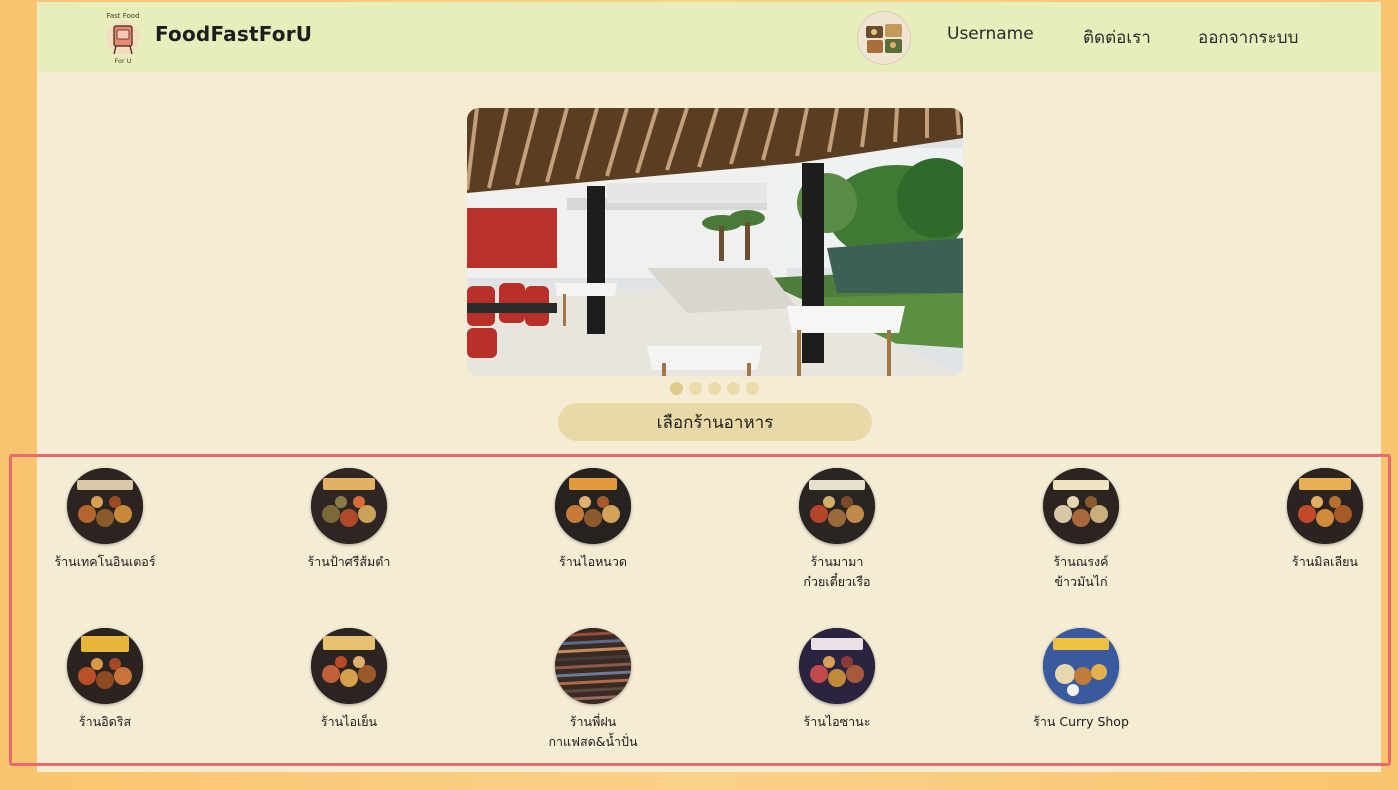  Describe the element at coordinates (884, 38) in the screenshot. I see `avatar` at that location.